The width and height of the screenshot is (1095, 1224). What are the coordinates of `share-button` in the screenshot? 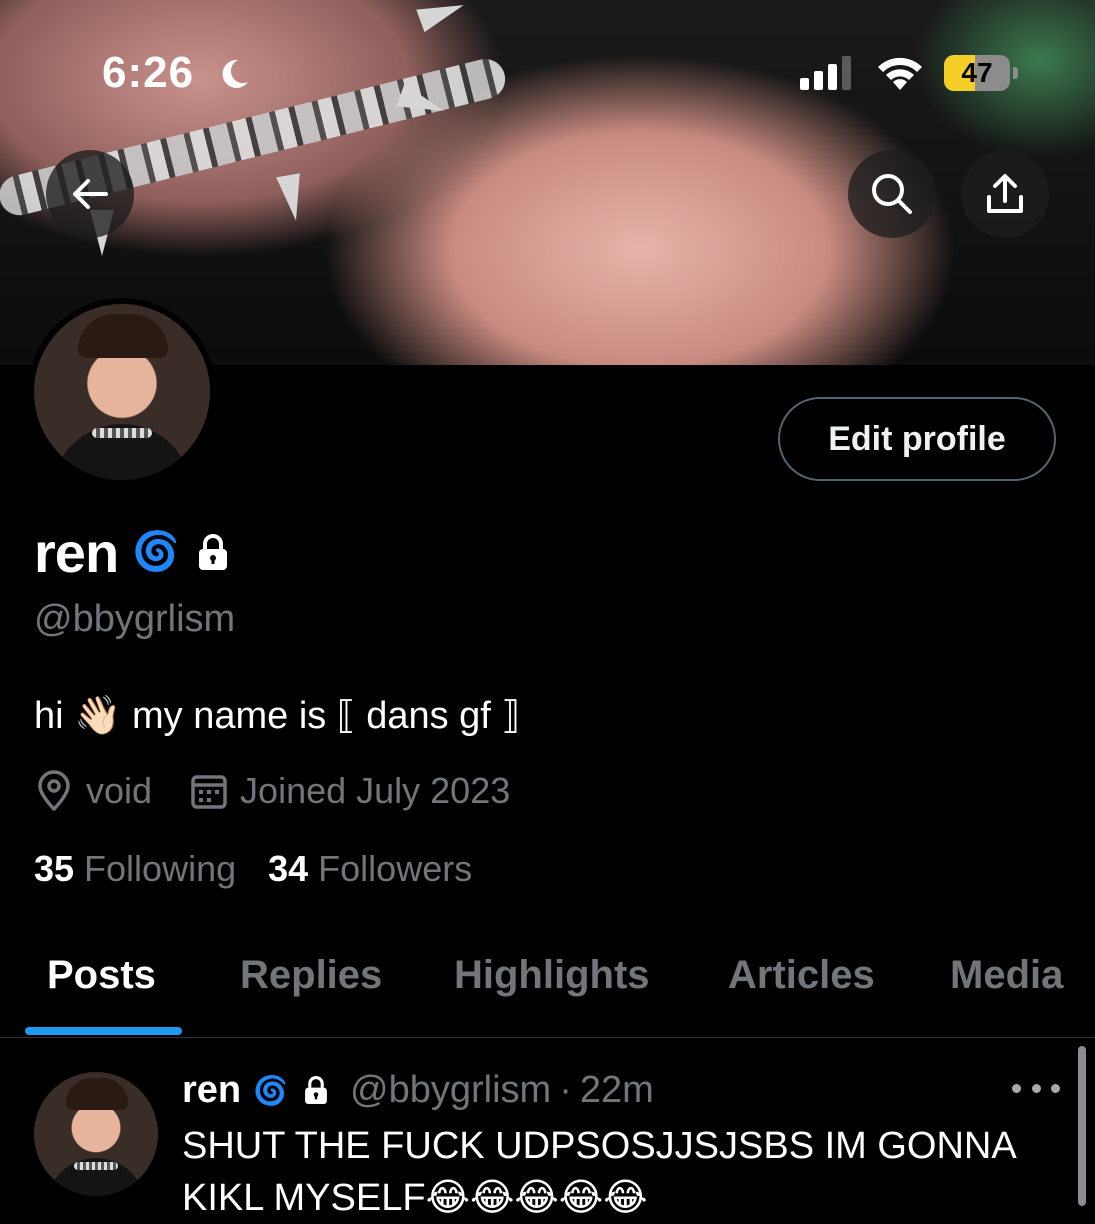 It's located at (1005, 194).